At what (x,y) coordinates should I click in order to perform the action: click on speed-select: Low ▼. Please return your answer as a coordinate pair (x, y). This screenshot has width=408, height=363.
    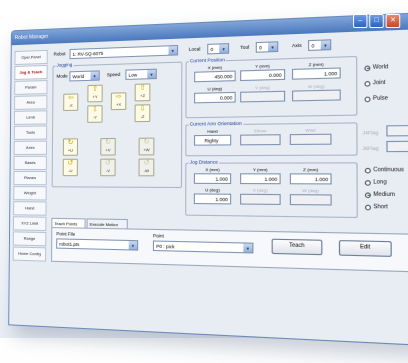
    Looking at the image, I should click on (141, 74).